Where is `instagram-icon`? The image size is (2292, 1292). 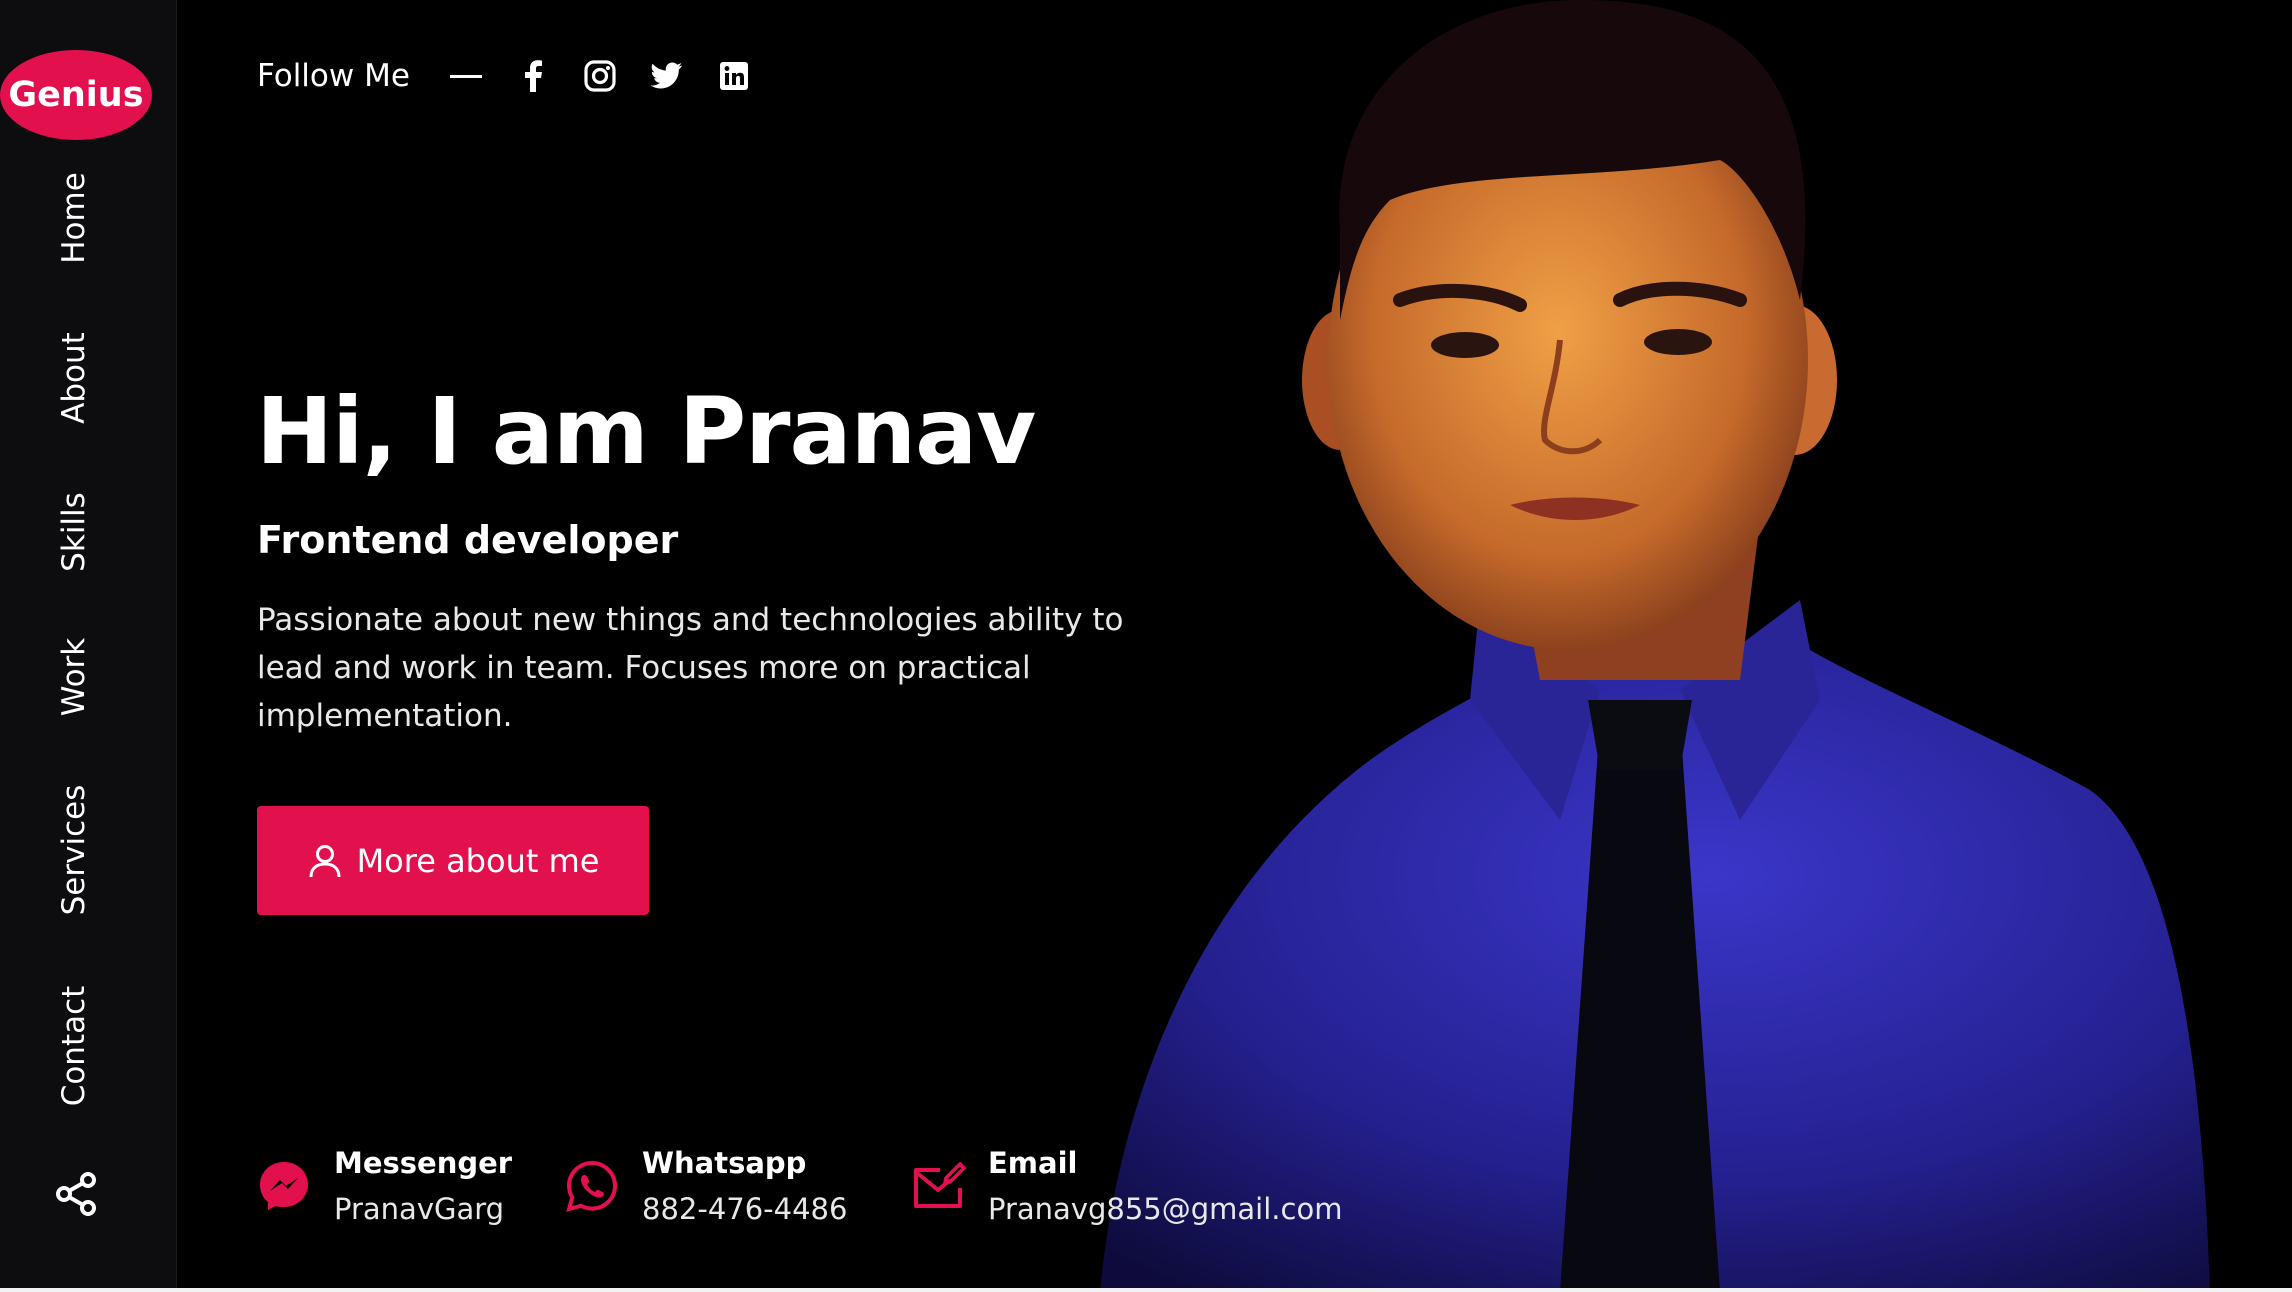 instagram-icon is located at coordinates (600, 76).